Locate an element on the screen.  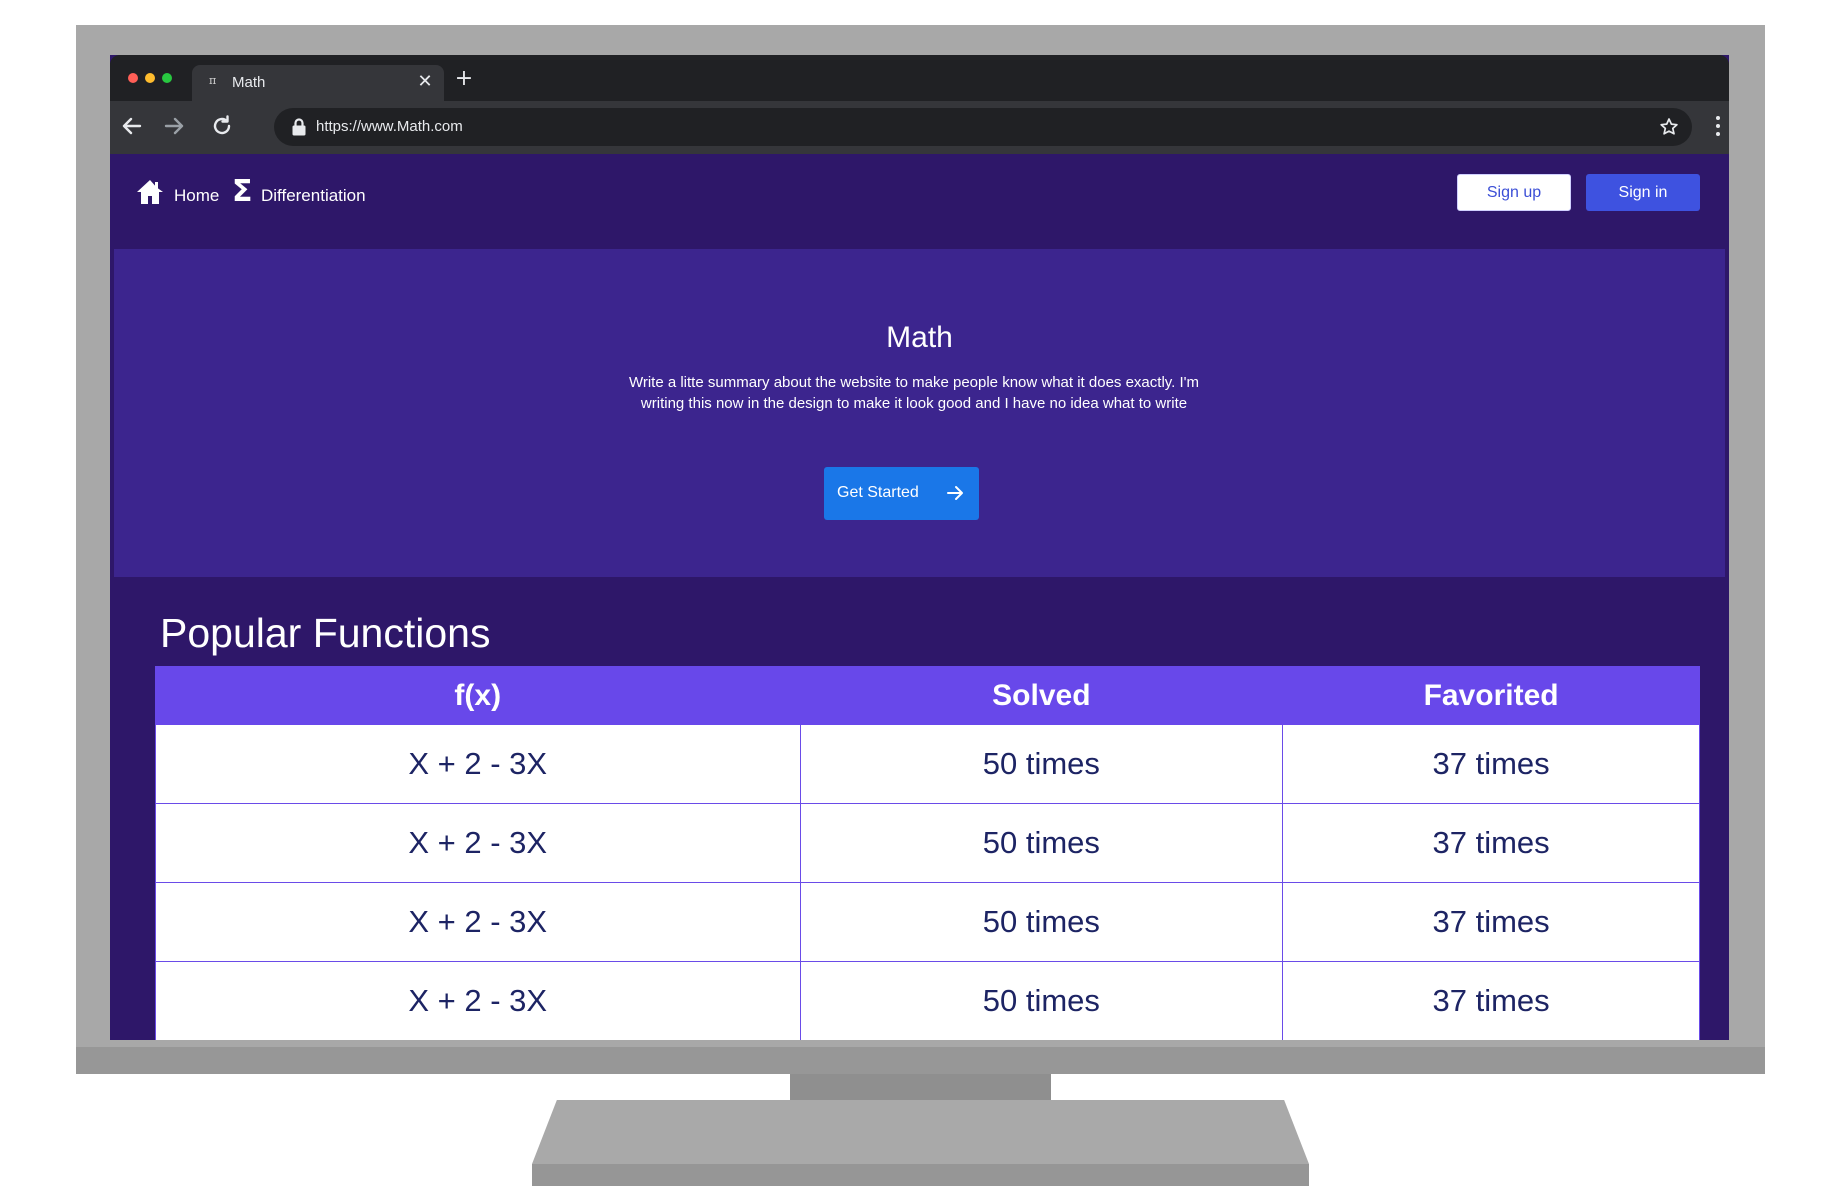
sign-up-button: Sign up is located at coordinates (1514, 192).